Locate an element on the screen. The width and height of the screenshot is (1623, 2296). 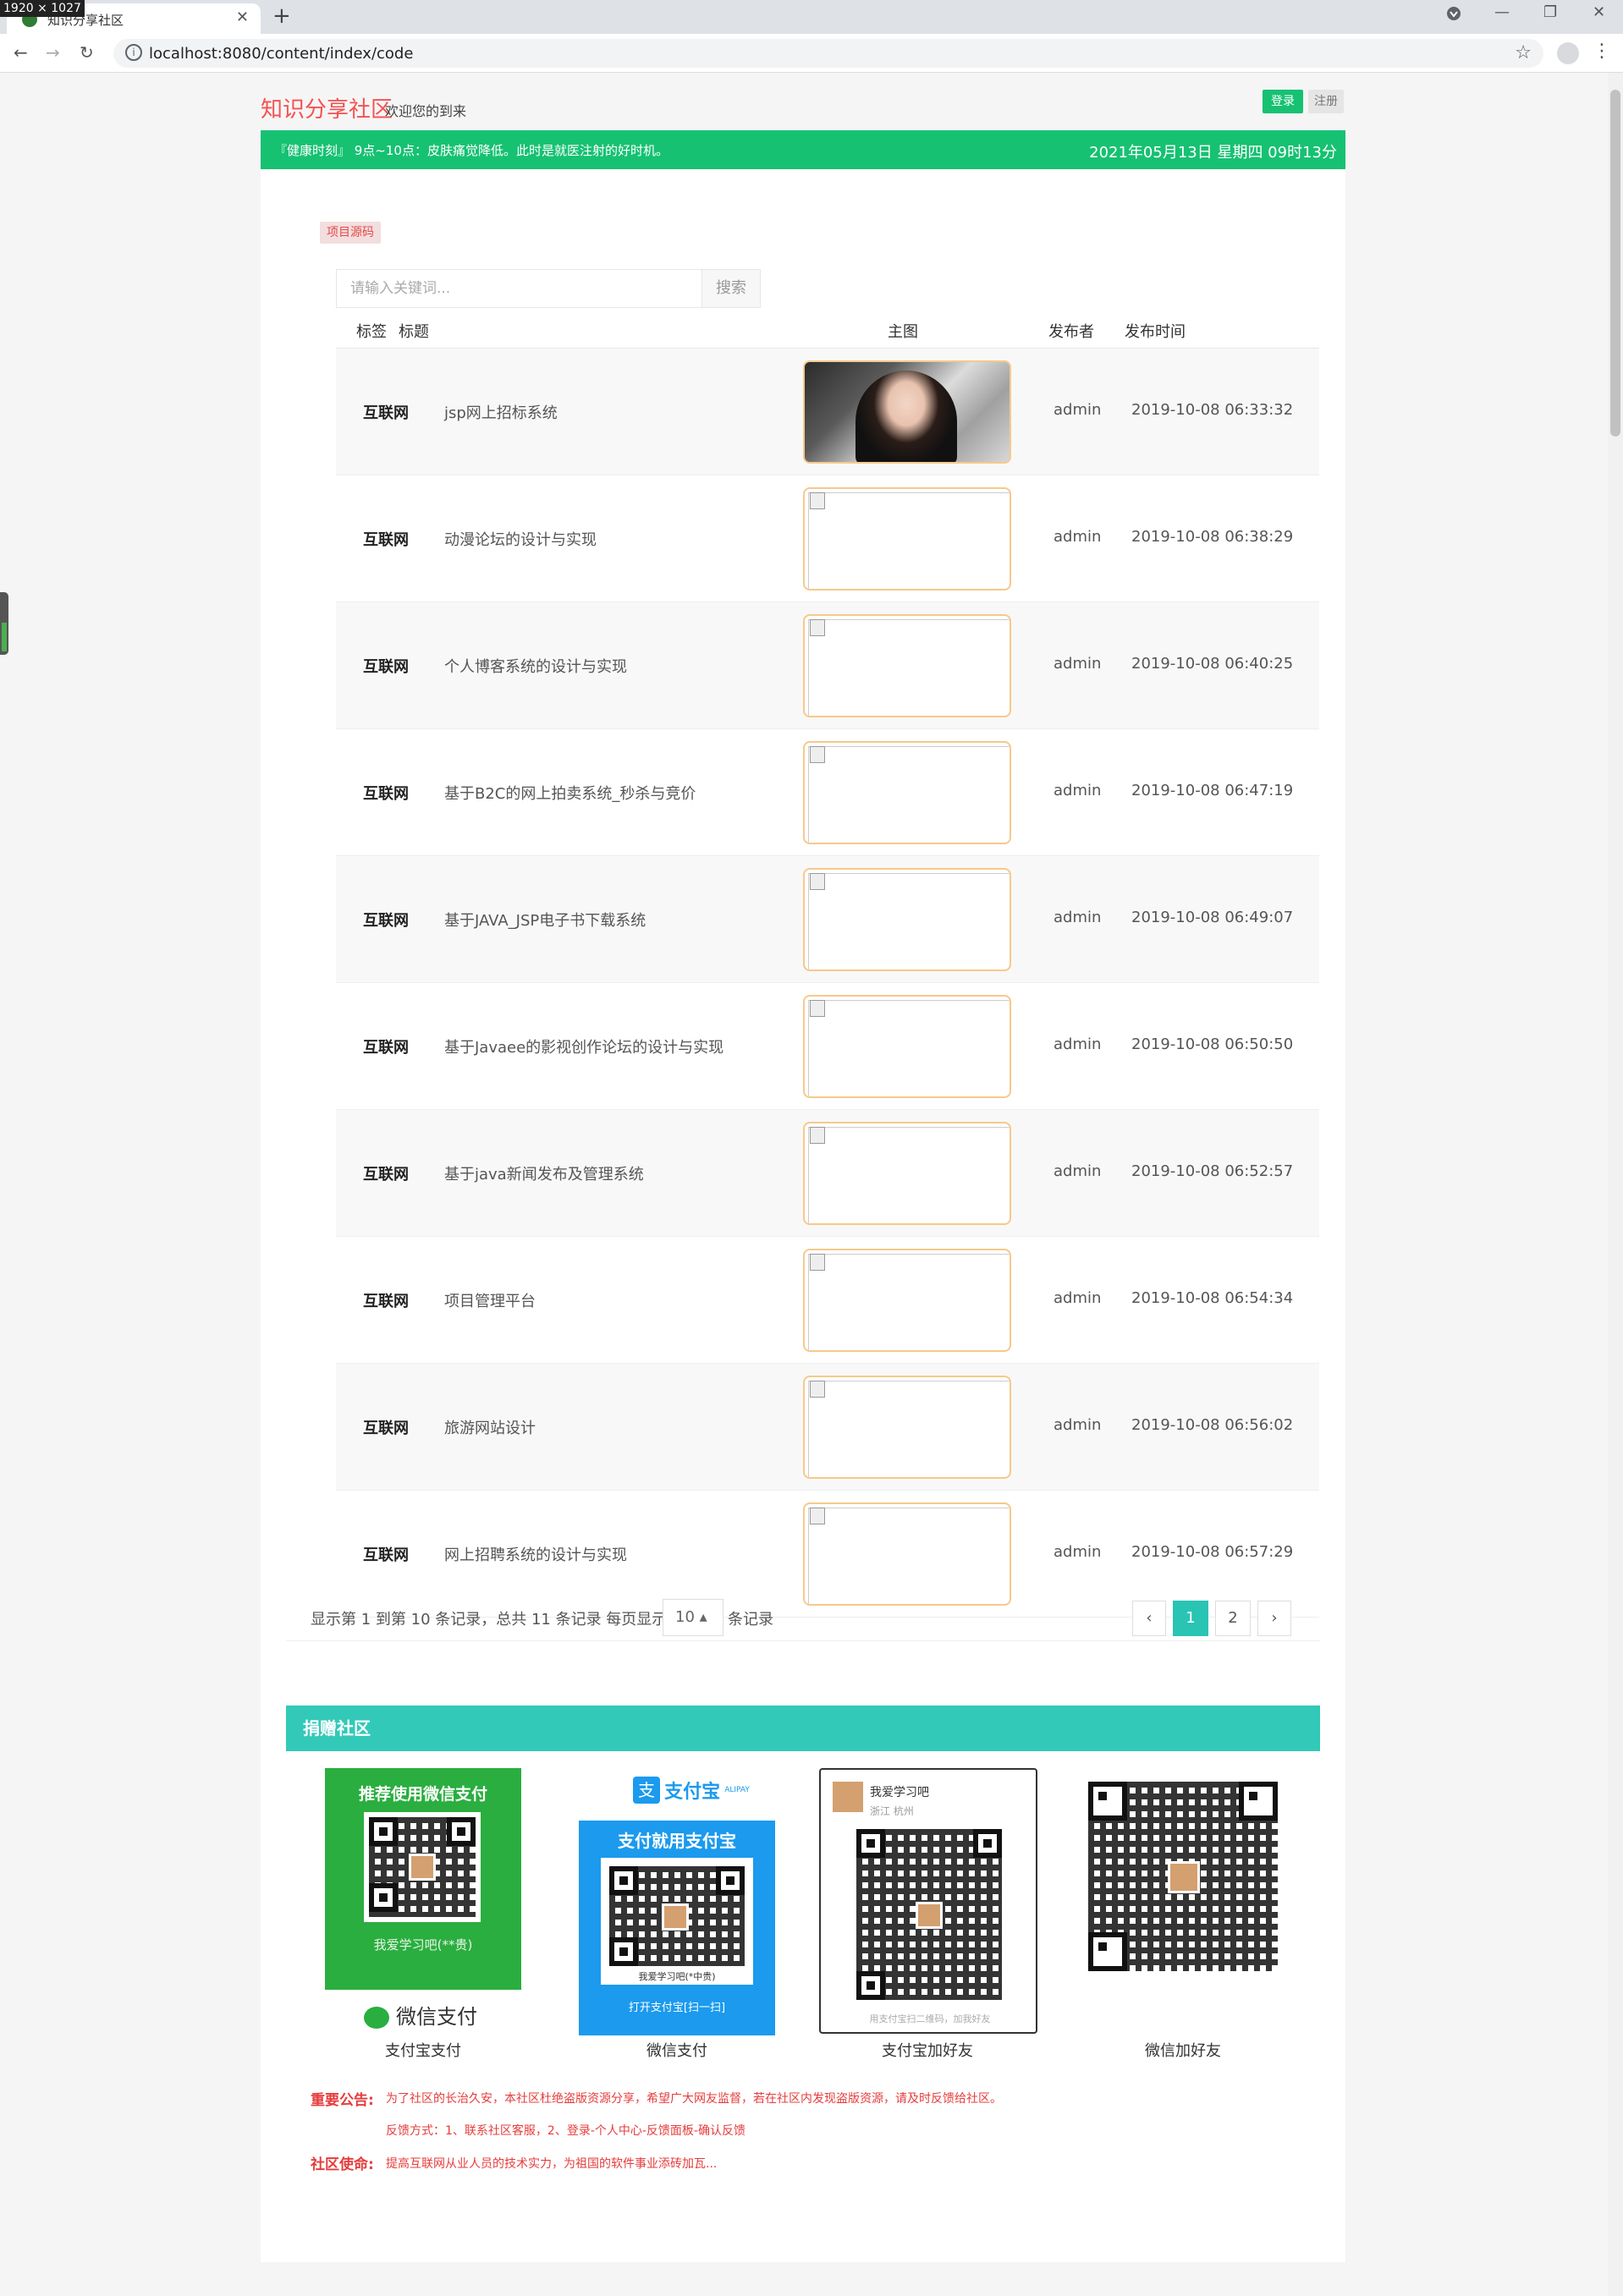
back-icon: ← is located at coordinates (21, 52).